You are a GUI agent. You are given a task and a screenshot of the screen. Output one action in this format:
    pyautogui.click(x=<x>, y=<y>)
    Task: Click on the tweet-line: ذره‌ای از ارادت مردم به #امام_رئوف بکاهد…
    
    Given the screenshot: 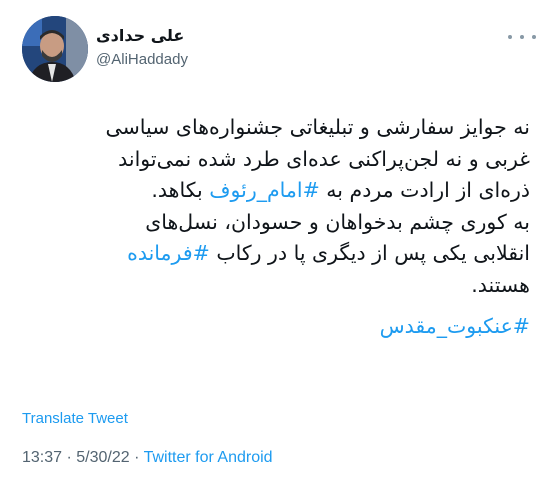 What is the action you would take?
    pyautogui.click(x=340, y=190)
    